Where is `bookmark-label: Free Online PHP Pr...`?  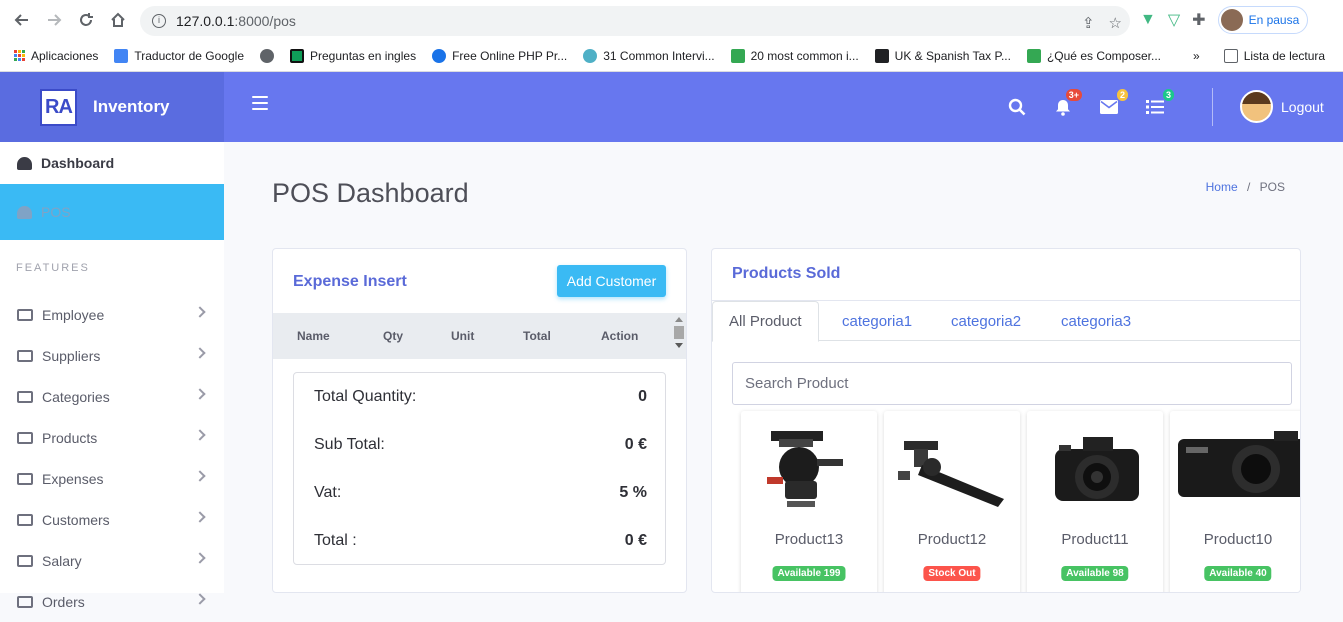
bookmark-label: Free Online PHP Pr... is located at coordinates (510, 55).